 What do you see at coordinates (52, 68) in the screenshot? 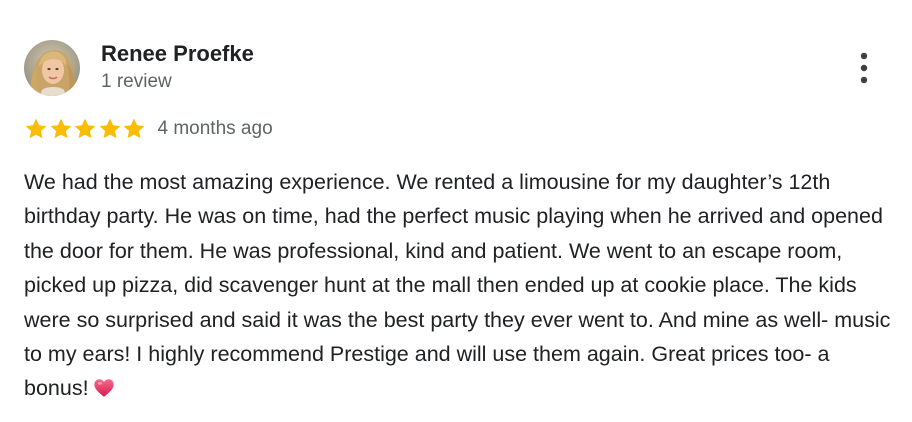
I see `avatar` at bounding box center [52, 68].